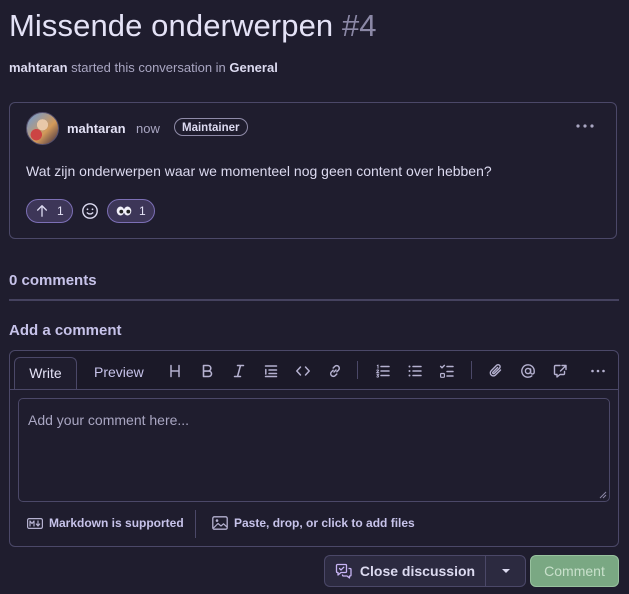  I want to click on unordered-list-icon, so click(415, 371).